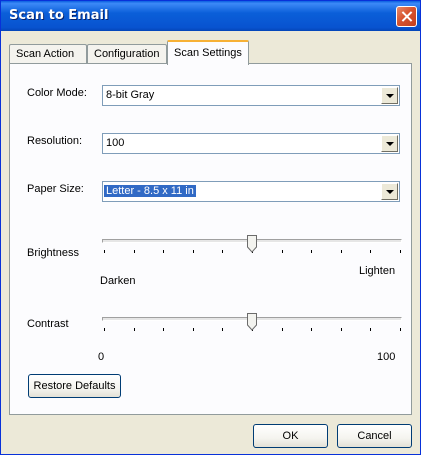 This screenshot has width=421, height=455. I want to click on color-mode-label: Color Mode:, so click(57, 93).